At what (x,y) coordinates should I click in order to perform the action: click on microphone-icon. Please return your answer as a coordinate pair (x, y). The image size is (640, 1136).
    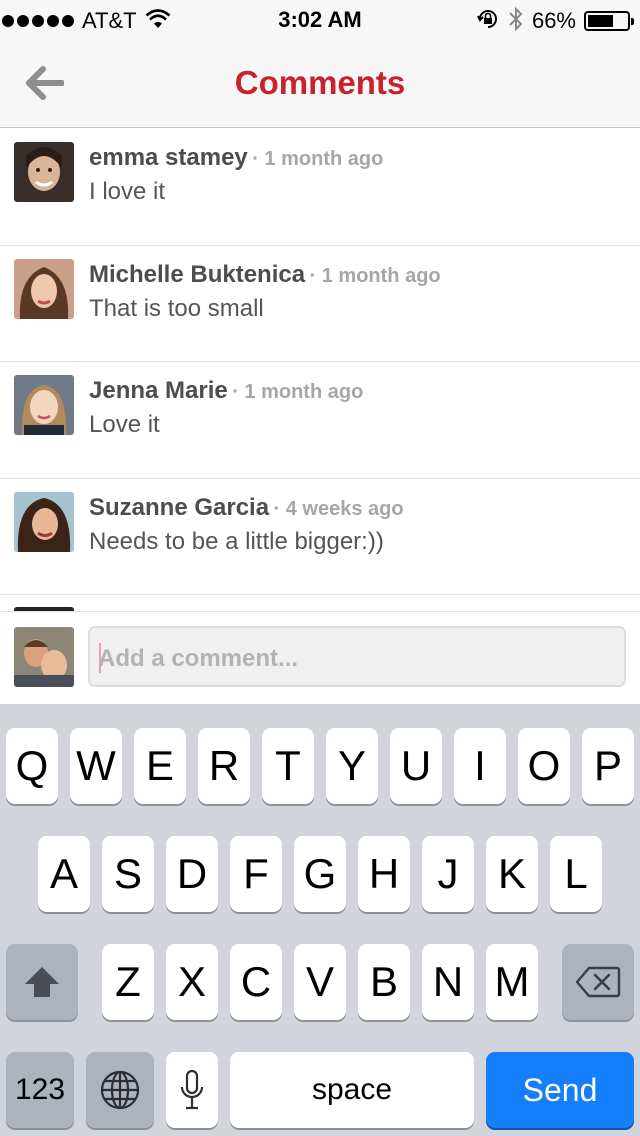
    Looking at the image, I should click on (192, 1089).